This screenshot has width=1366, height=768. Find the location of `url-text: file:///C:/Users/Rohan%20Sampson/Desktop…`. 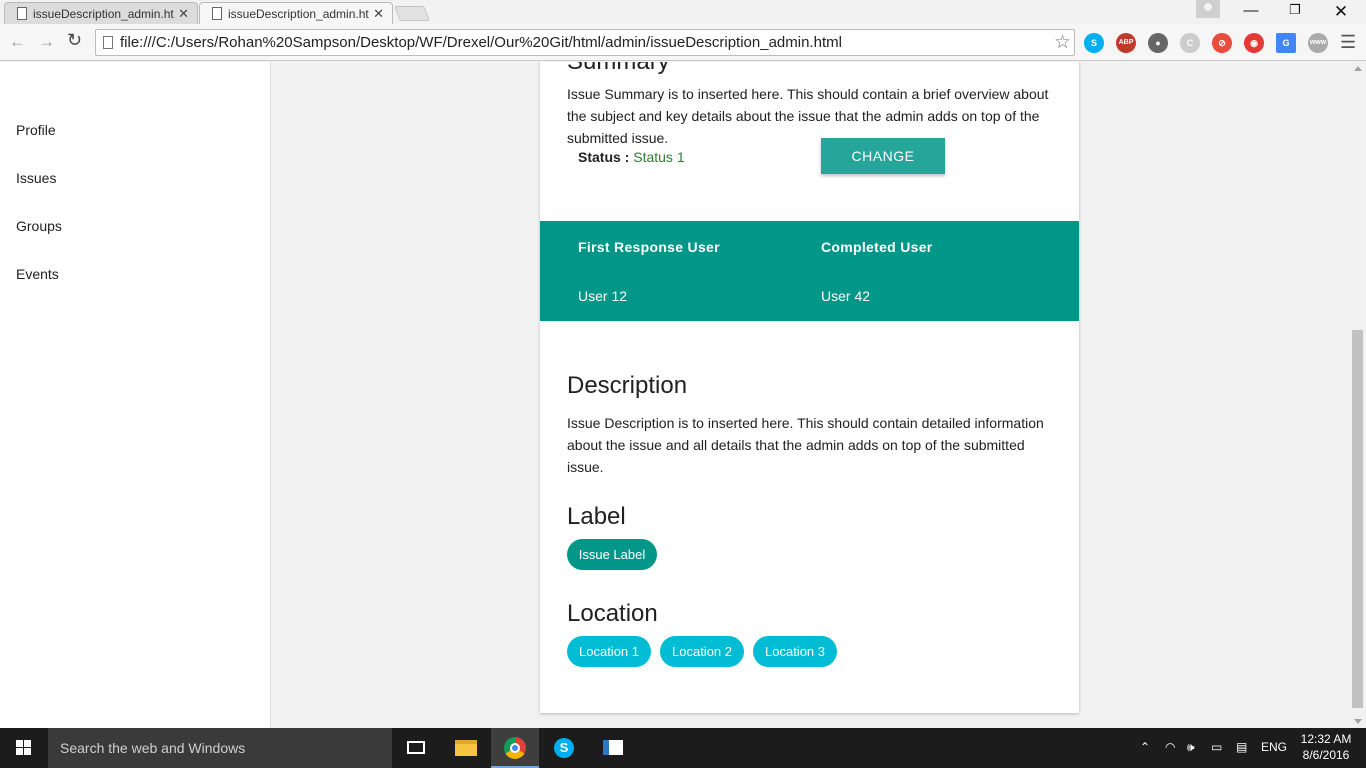

url-text: file:///C:/Users/Rohan%20Sampson/Desktop… is located at coordinates (481, 42).